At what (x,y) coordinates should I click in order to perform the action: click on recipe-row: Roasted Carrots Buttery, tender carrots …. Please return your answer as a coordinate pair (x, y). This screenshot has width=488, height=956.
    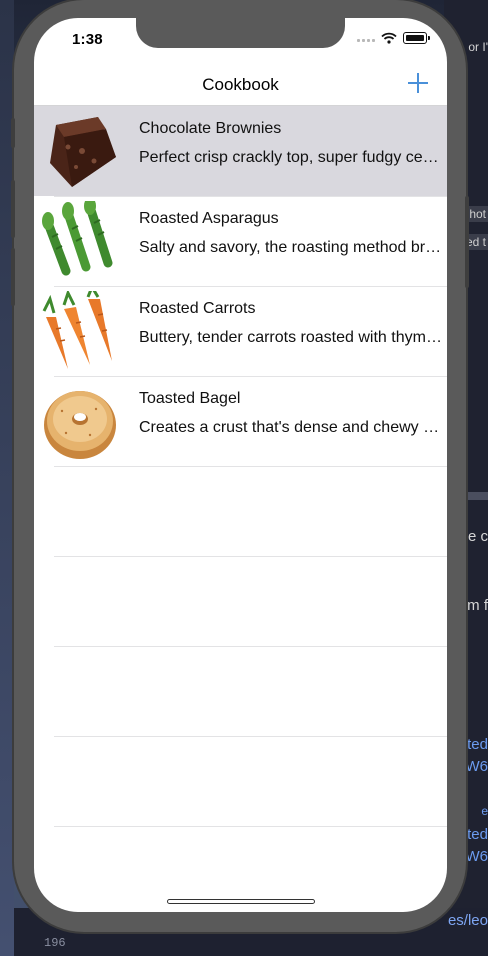
    Looking at the image, I should click on (240, 331).